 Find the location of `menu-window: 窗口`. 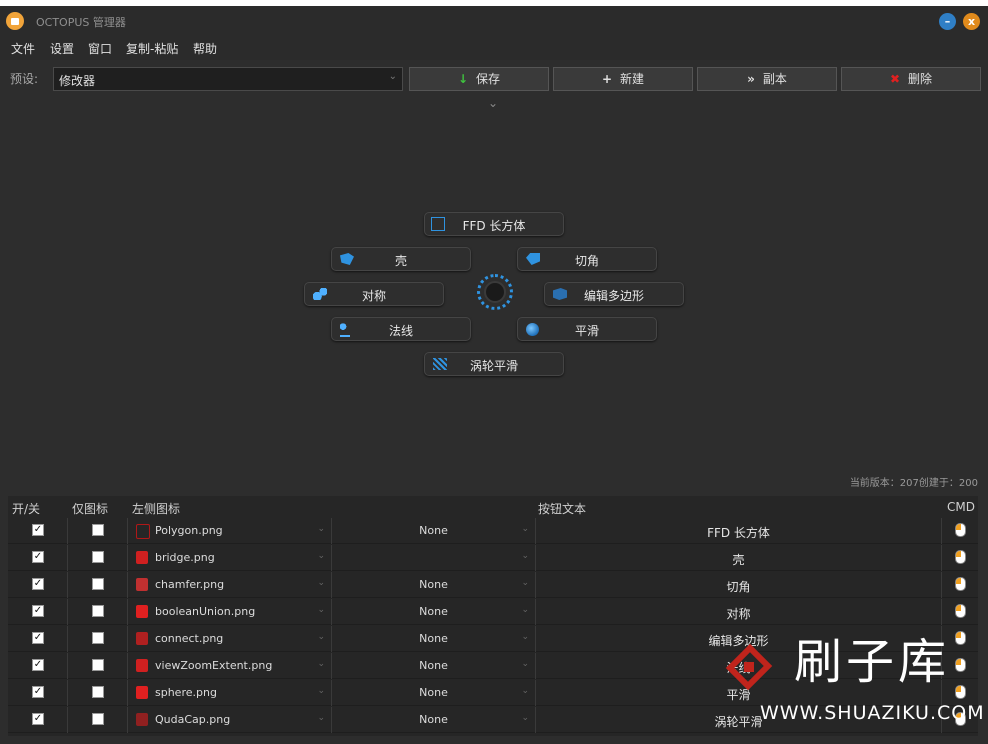

menu-window: 窗口 is located at coordinates (100, 48).